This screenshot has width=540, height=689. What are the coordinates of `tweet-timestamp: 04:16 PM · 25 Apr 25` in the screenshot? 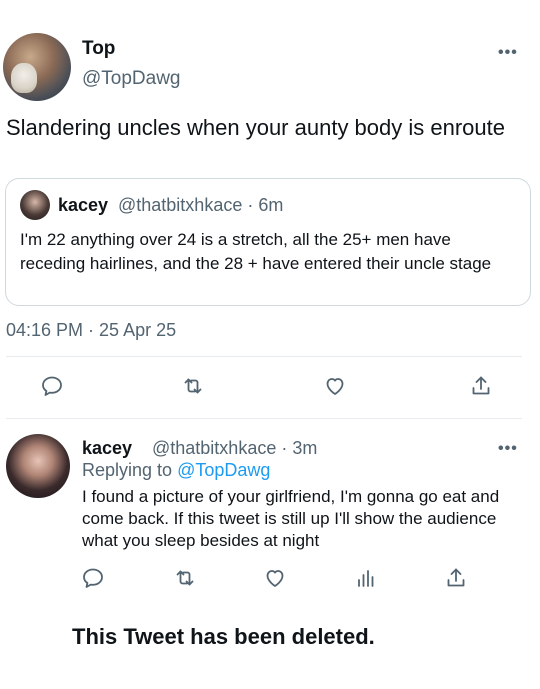 It's located at (91, 330).